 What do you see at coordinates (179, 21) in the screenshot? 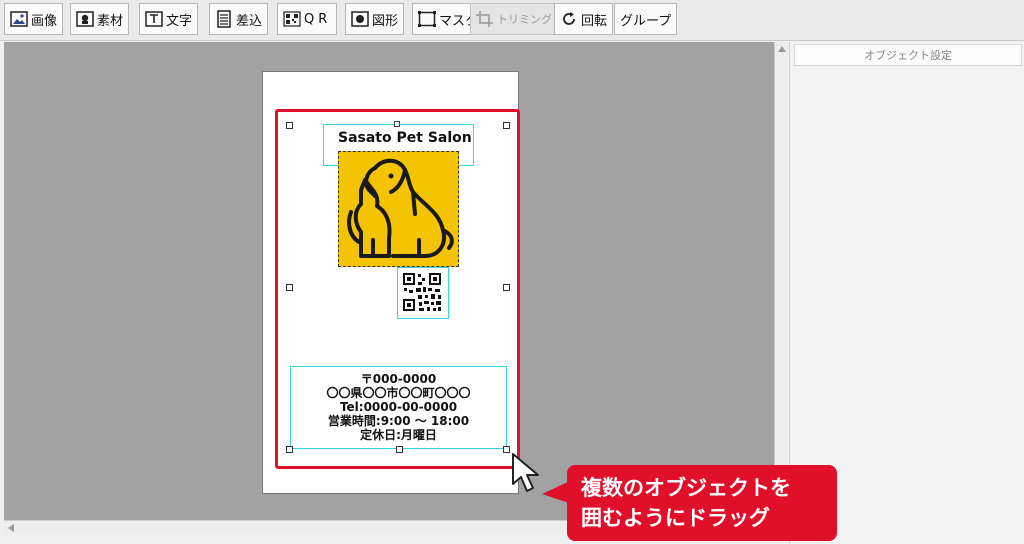
I see `text-button-label: 文字` at bounding box center [179, 21].